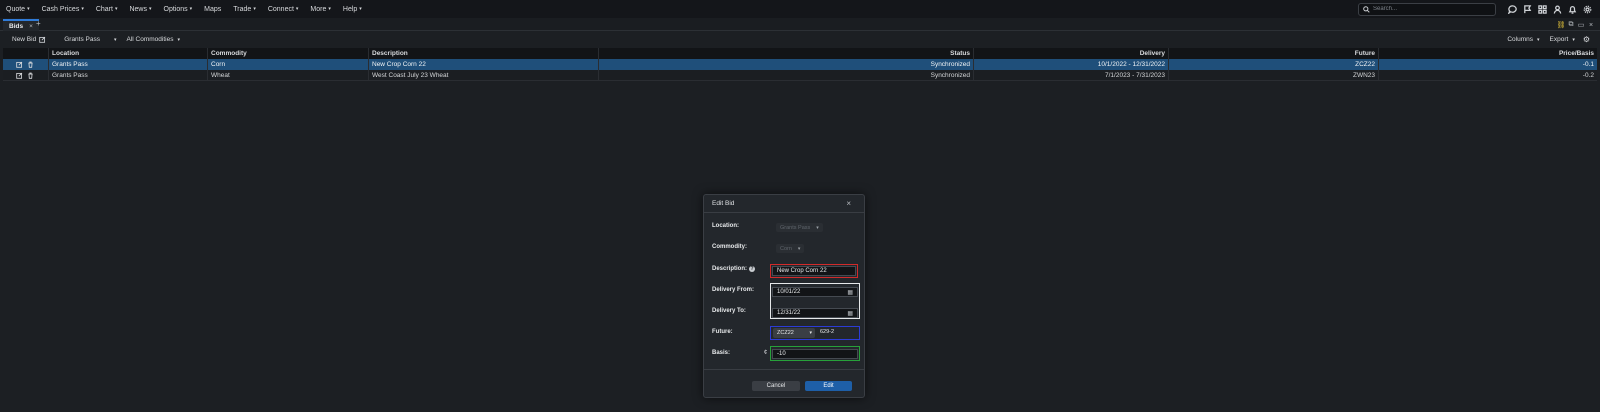 The image size is (1600, 412). Describe the element at coordinates (786, 53) in the screenshot. I see `header-status: Status` at that location.